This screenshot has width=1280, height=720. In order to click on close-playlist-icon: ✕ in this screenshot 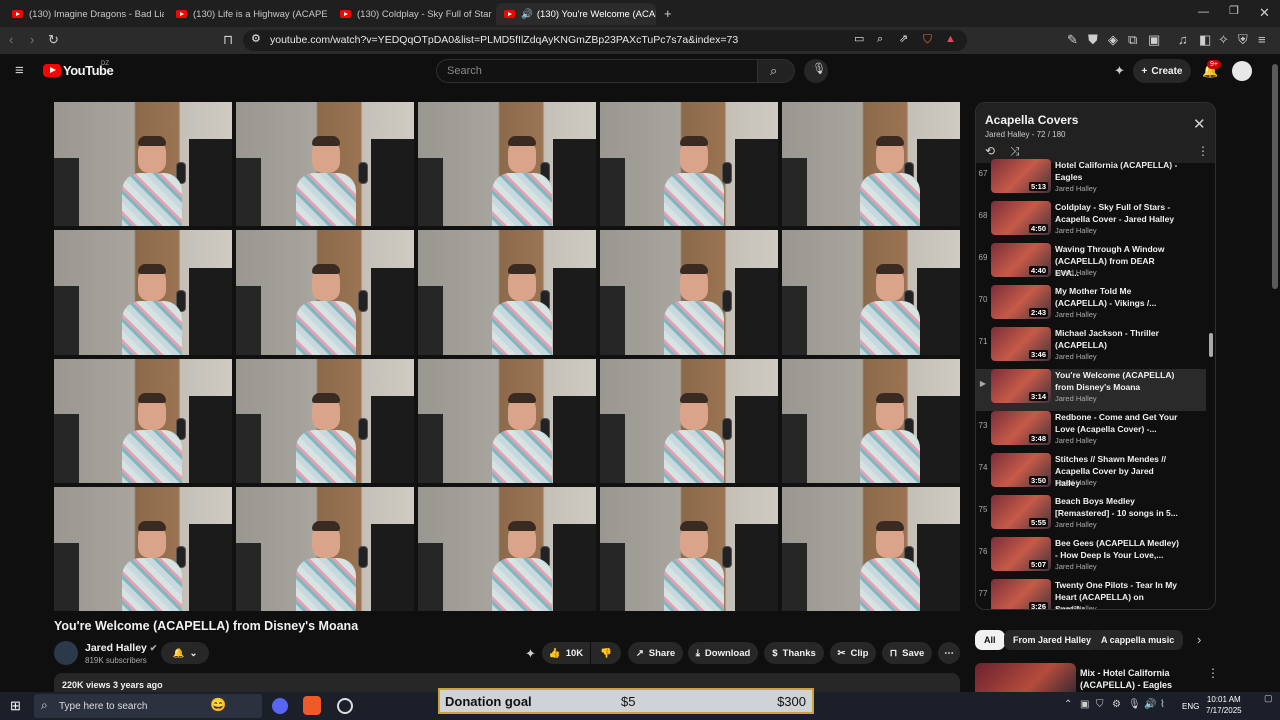, I will do `click(1199, 124)`.